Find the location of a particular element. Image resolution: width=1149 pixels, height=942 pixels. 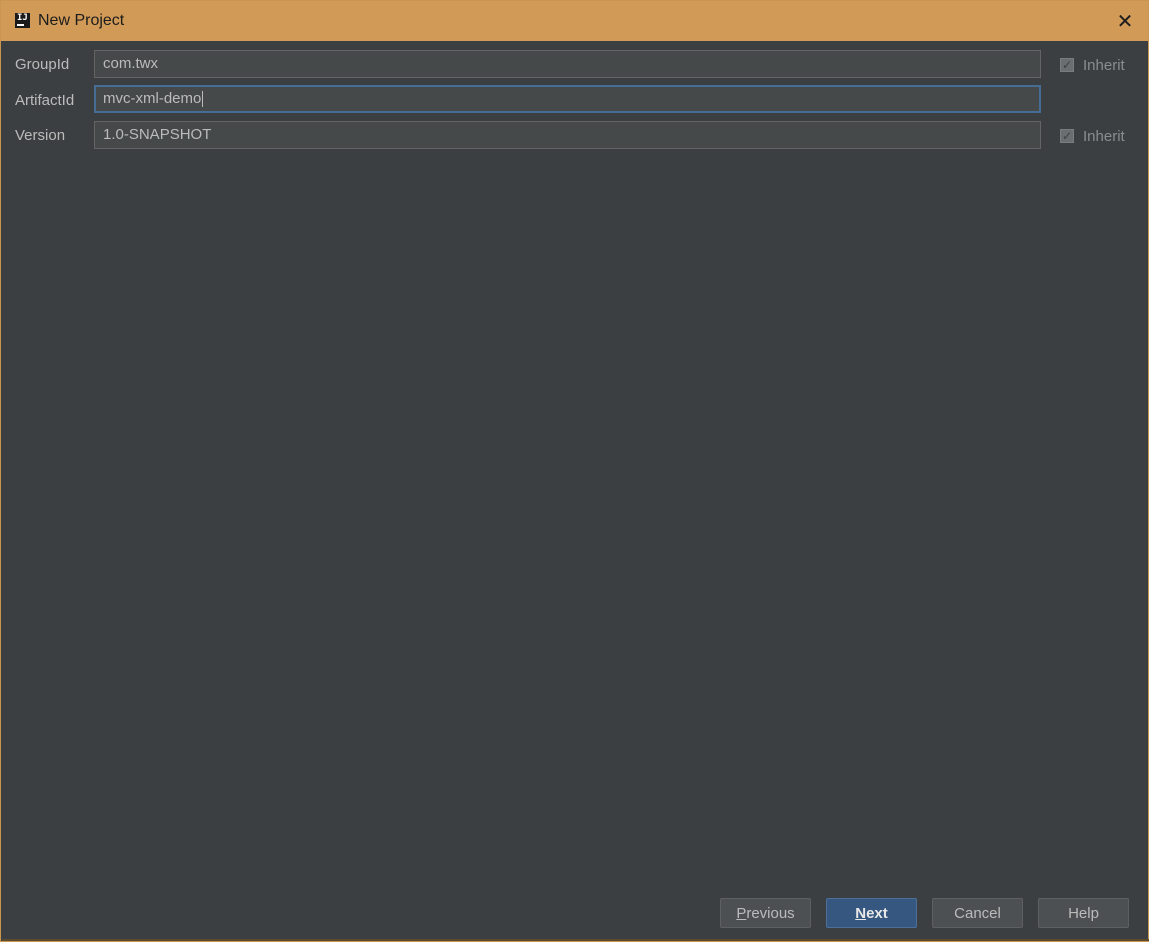

previous-button: Previous is located at coordinates (765, 913).